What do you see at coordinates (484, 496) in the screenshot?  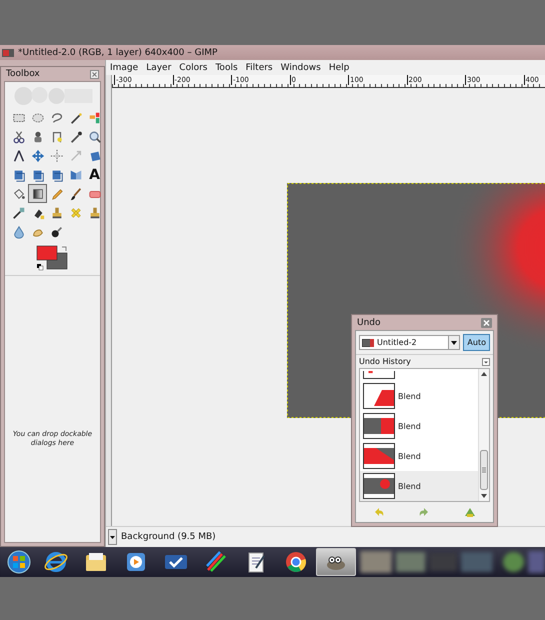 I see `scroll-down-icon` at bounding box center [484, 496].